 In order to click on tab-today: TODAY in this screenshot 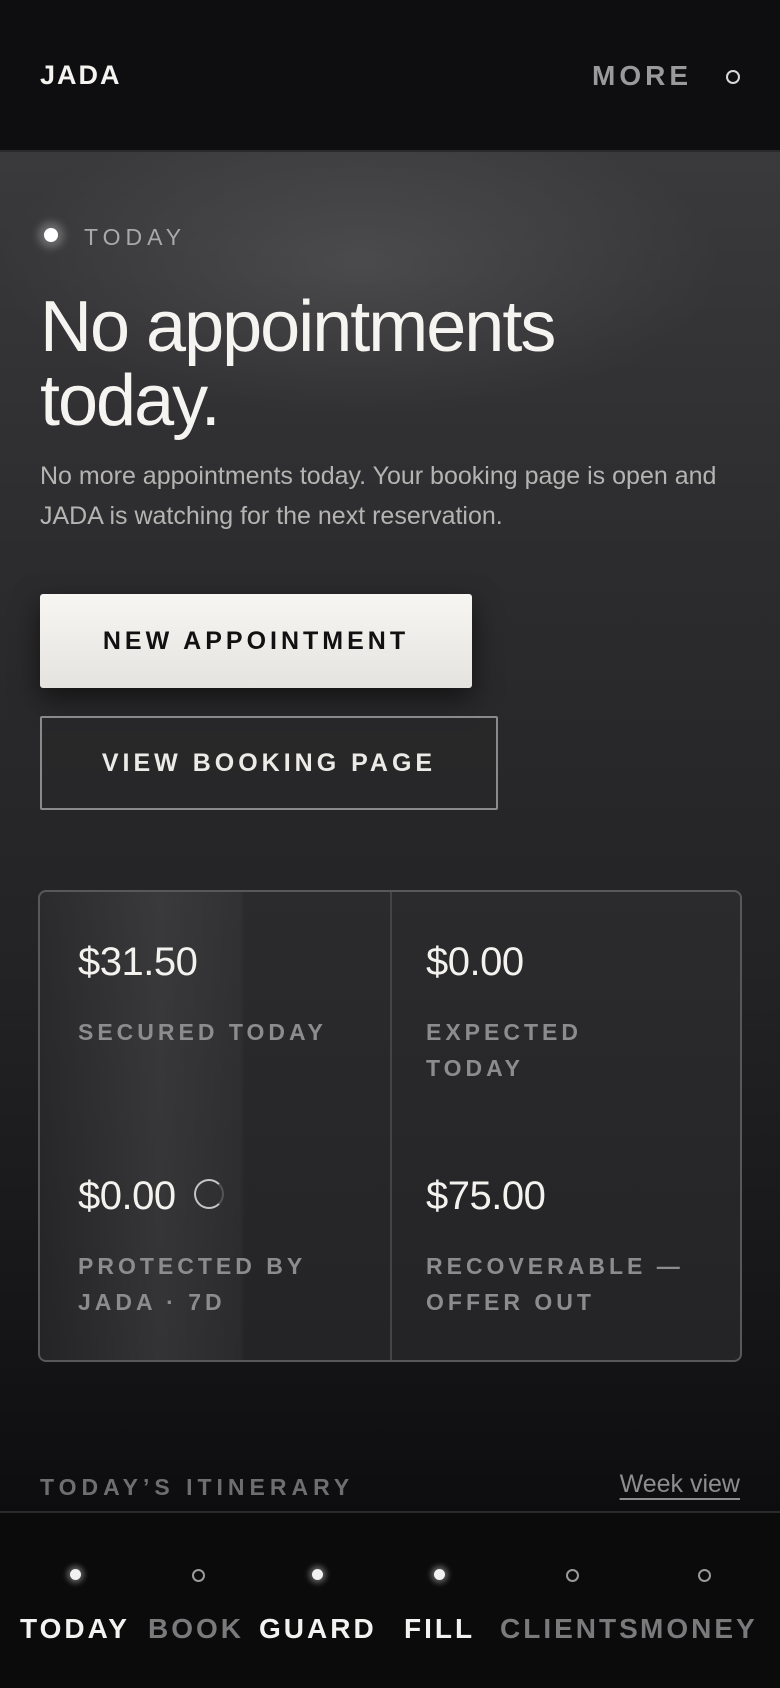, I will do `click(75, 1600)`.